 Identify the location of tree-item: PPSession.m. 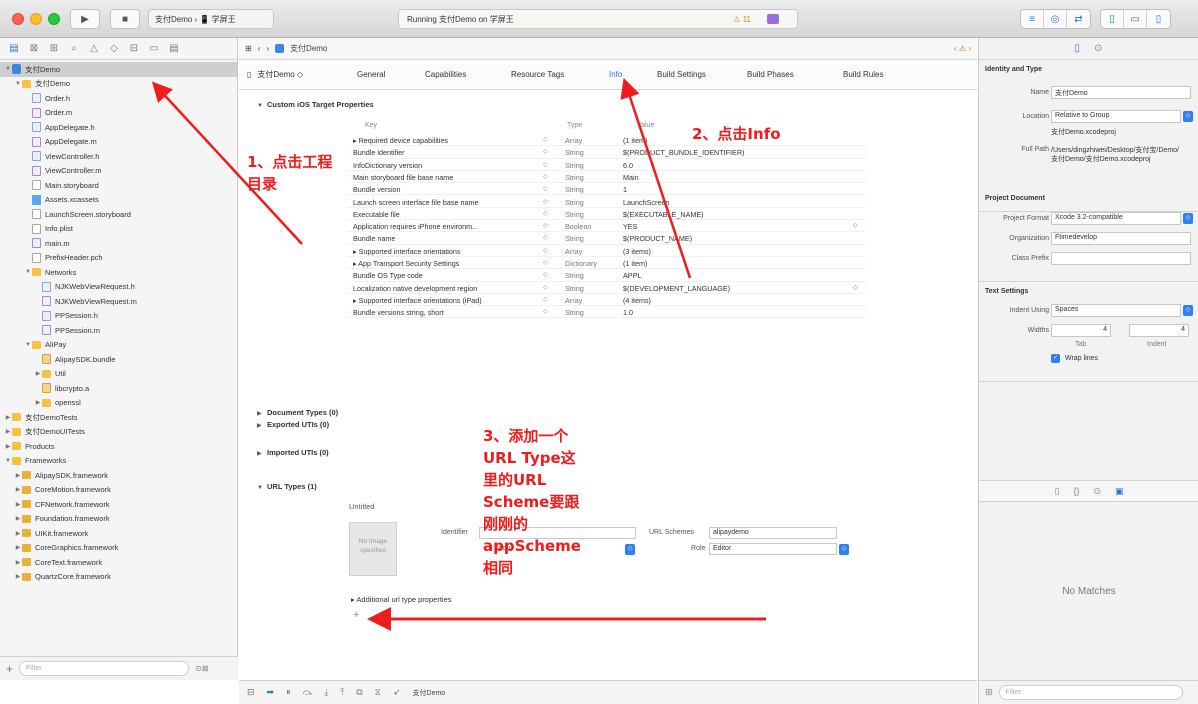
(118, 330).